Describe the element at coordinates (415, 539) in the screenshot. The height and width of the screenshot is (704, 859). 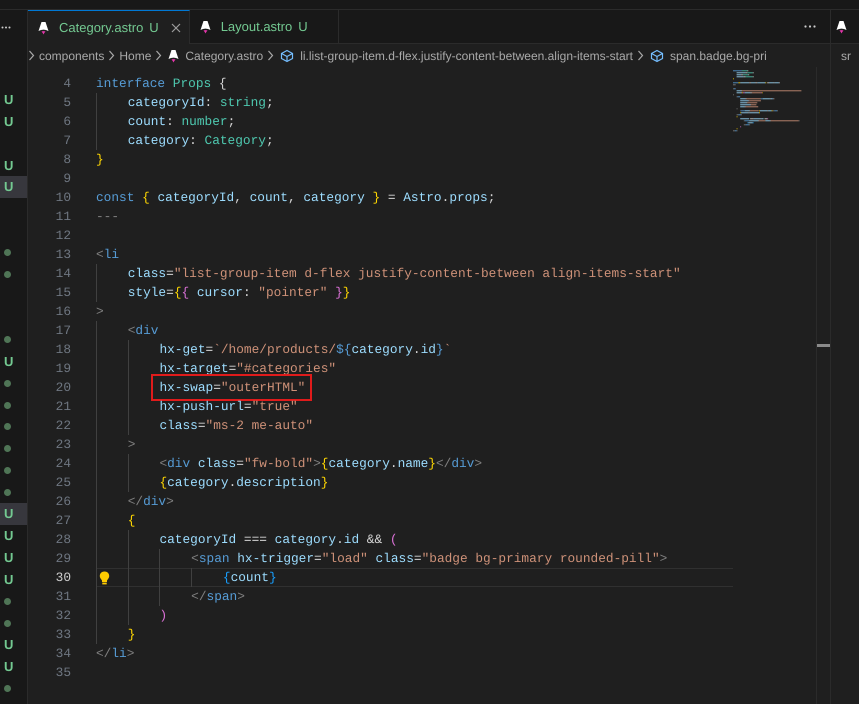
I see `code-line: categoryId === category.id && (` at that location.